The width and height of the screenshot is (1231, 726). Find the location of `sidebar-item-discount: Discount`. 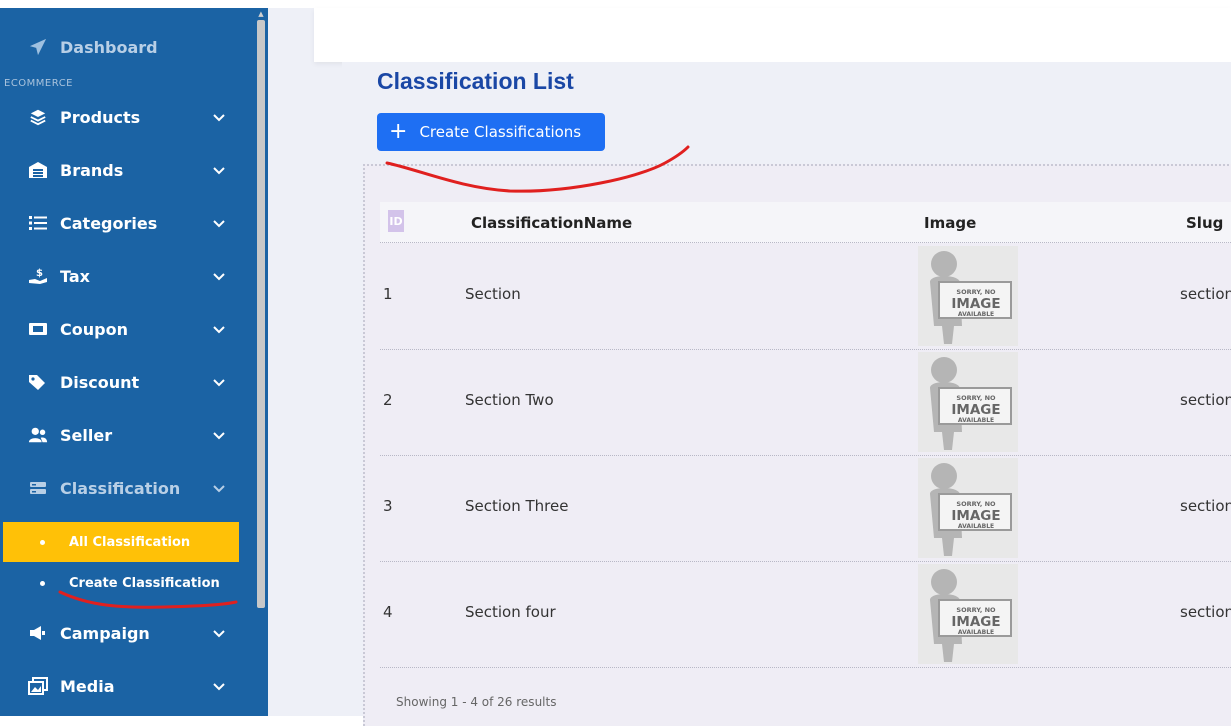

sidebar-item-discount: Discount is located at coordinates (128, 382).